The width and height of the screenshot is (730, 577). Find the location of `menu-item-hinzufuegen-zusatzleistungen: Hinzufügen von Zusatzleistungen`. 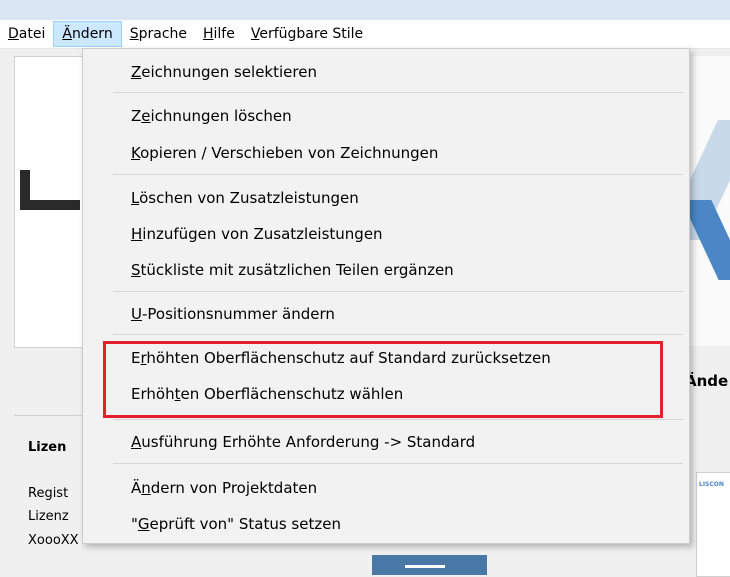

menu-item-hinzufuegen-zusatzleistungen: Hinzufügen von Zusatzleistungen is located at coordinates (257, 234).